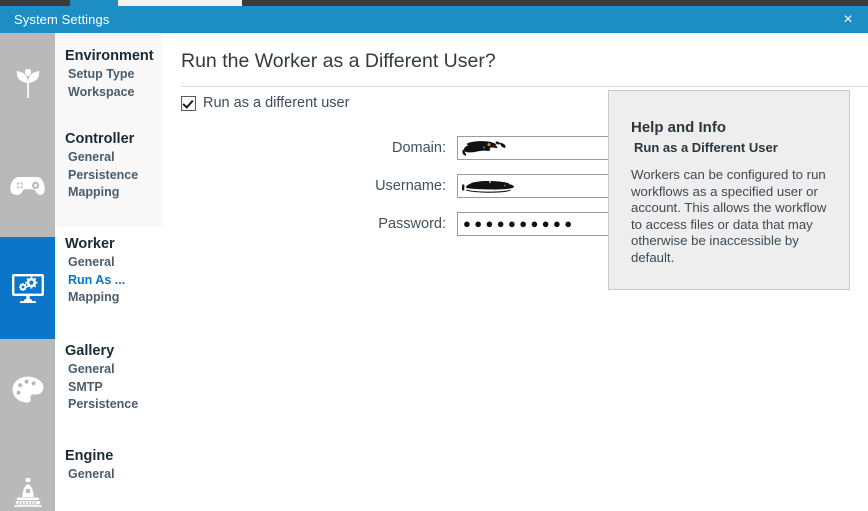  I want to click on nav-item-controller-general: General, so click(108, 158).